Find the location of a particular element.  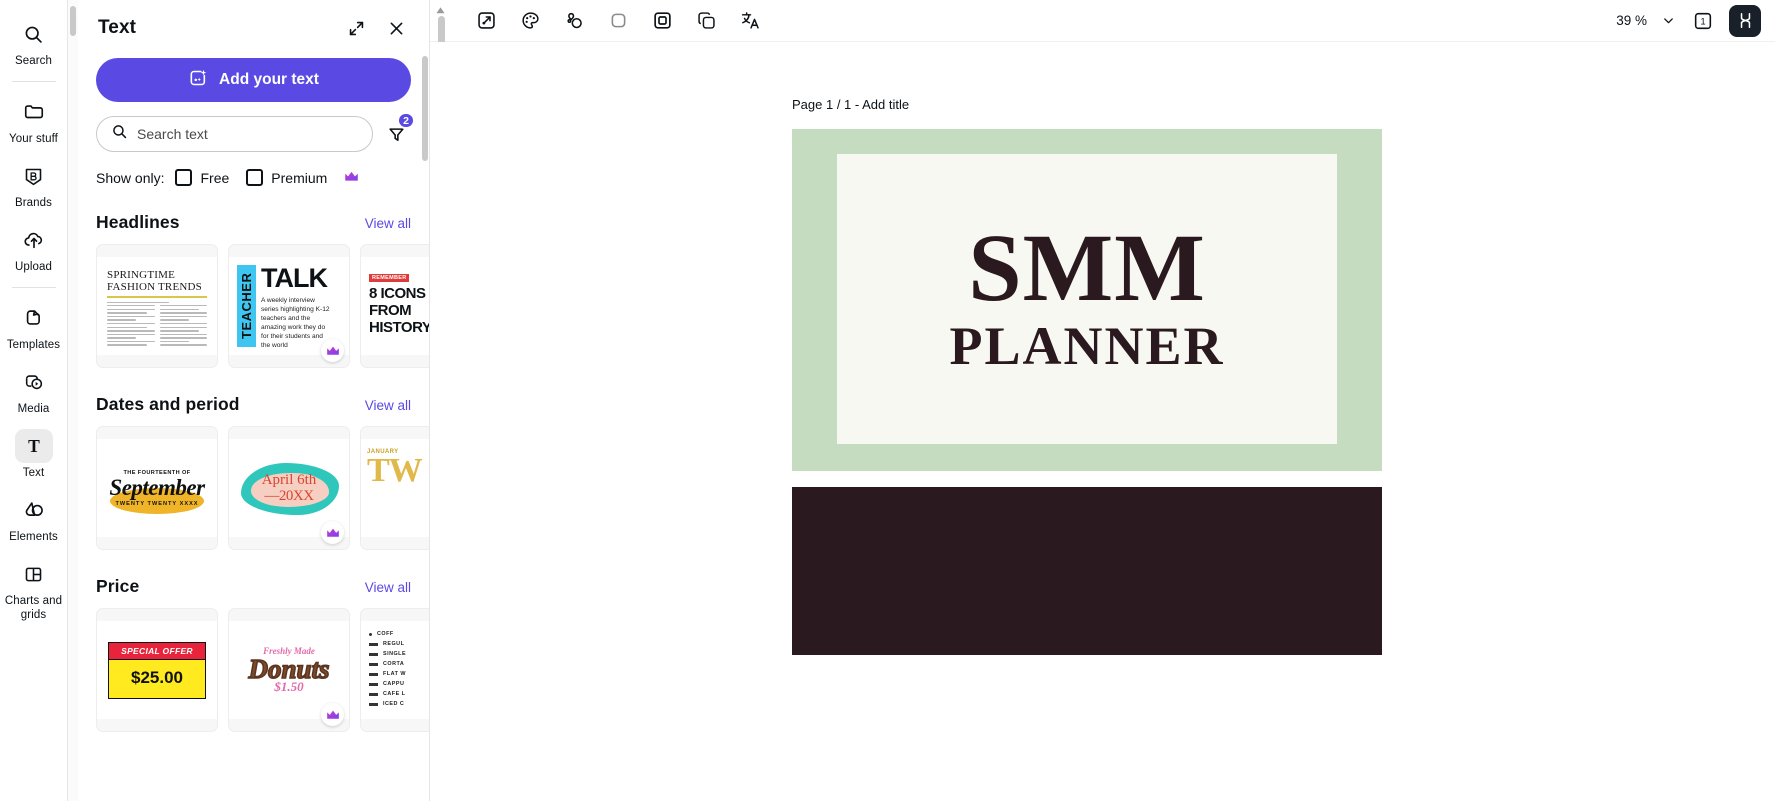

toolbar-right: 39 % 1 is located at coordinates (1688, 20).